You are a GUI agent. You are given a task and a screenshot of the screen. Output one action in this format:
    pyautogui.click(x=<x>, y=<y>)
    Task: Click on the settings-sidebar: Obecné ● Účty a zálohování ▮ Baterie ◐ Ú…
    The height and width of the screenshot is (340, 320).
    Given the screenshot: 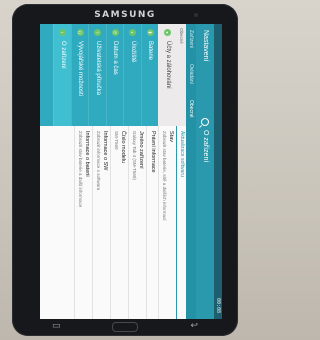 What is the action you would take?
    pyautogui.click(x=113, y=75)
    